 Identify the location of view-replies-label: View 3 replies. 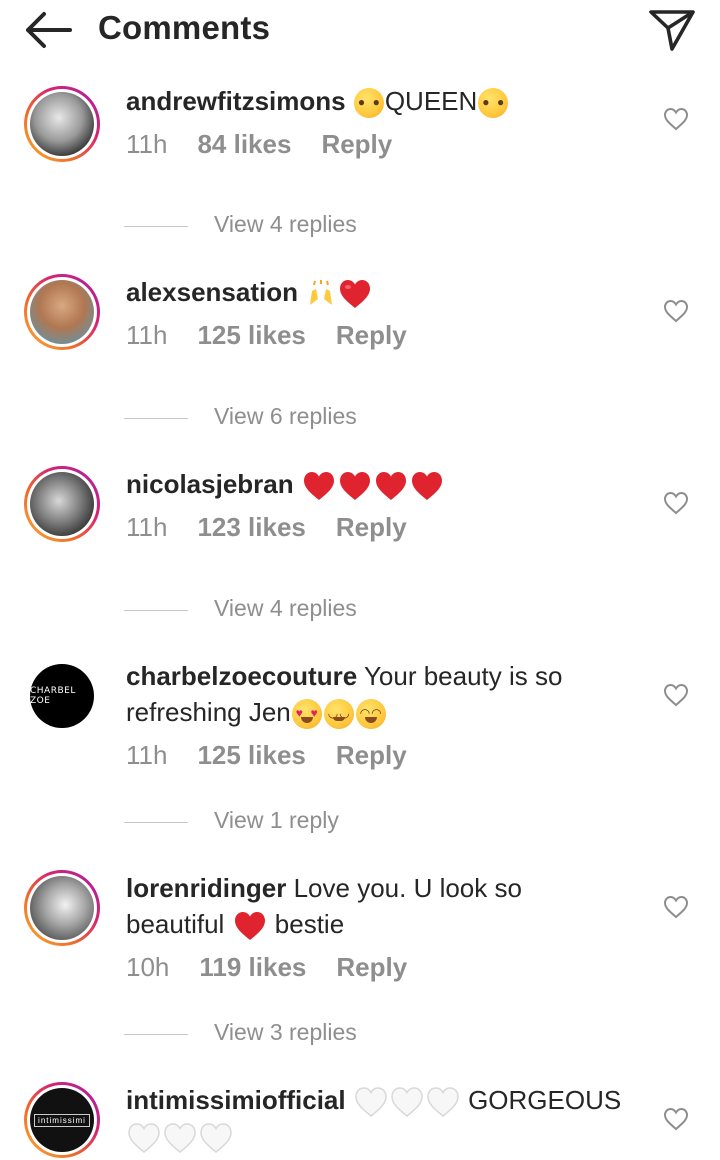
(285, 1032).